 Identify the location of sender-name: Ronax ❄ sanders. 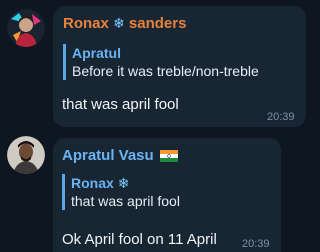
(124, 23).